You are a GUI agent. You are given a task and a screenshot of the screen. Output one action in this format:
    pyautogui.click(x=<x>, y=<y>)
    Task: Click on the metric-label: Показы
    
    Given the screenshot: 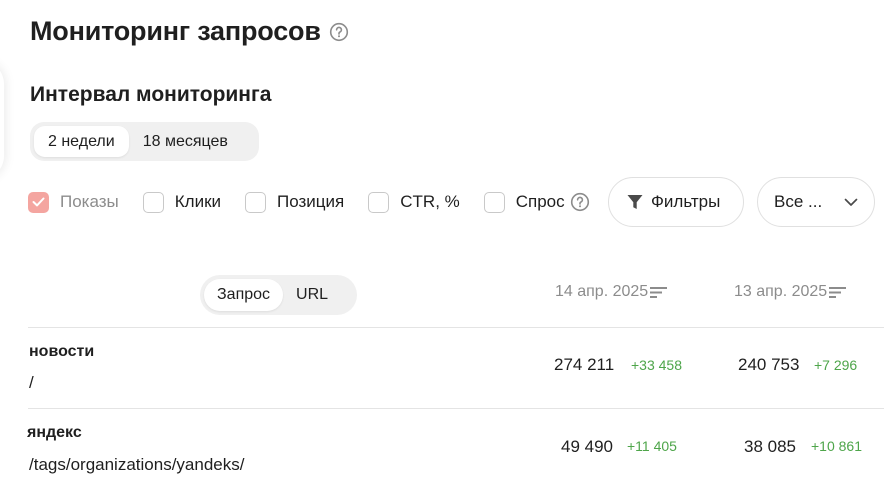 What is the action you would take?
    pyautogui.click(x=89, y=201)
    